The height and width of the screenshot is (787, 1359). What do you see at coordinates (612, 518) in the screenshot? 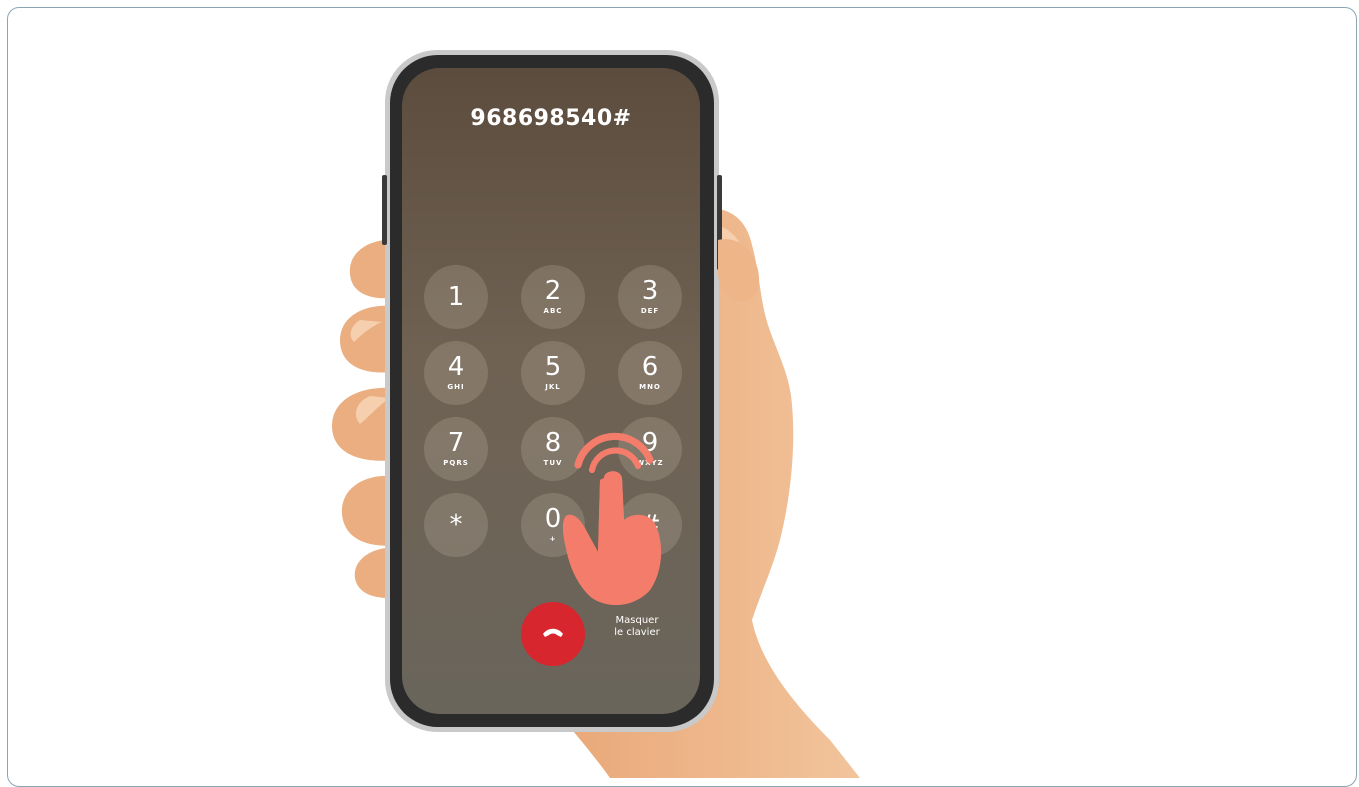
I see `tap-gesture-icon` at bounding box center [612, 518].